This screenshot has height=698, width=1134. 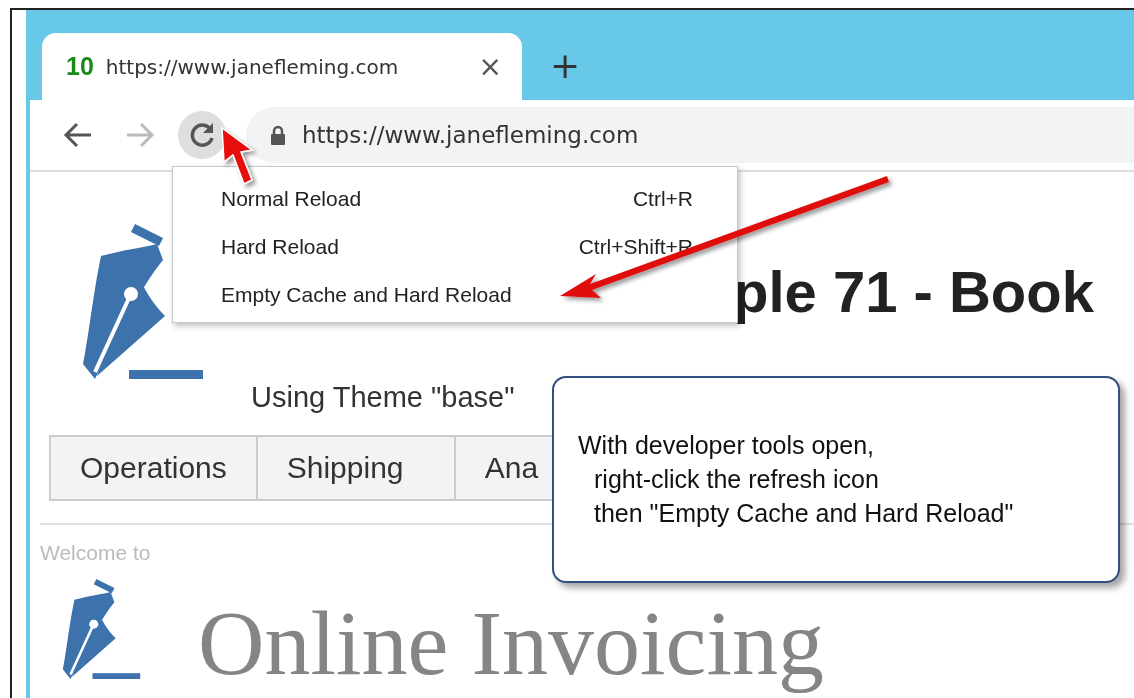 I want to click on tab-title: https://www.janefleming.com, so click(x=252, y=66).